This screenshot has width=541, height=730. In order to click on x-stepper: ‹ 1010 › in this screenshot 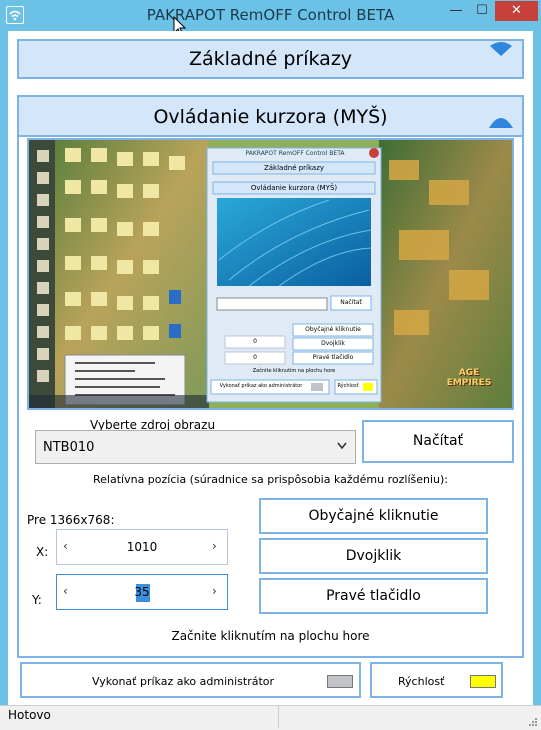, I will do `click(142, 547)`.